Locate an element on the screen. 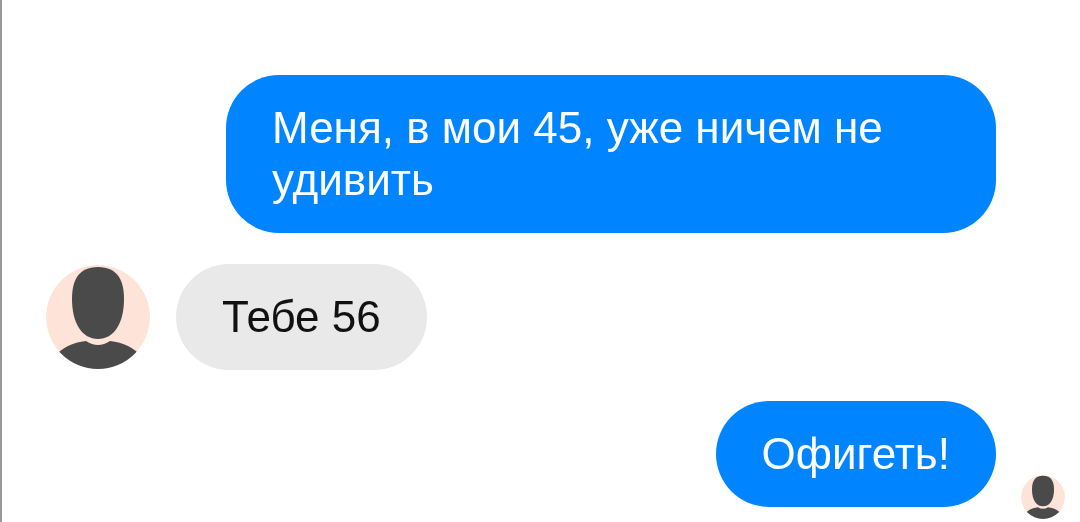 This screenshot has width=1080, height=522. message-bubble: Офигеть! is located at coordinates (855, 454).